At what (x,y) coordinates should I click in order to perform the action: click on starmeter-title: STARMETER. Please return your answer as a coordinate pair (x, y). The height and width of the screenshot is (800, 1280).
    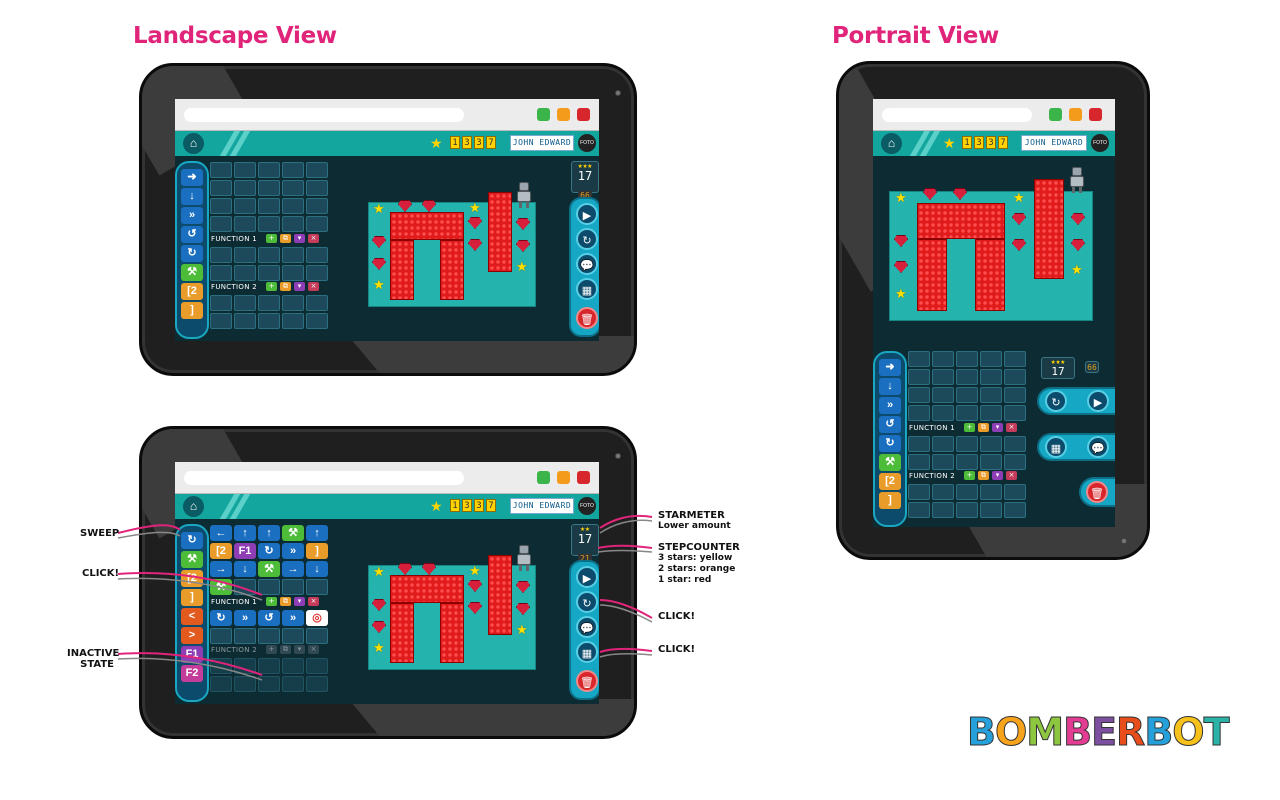
    Looking at the image, I should click on (691, 515).